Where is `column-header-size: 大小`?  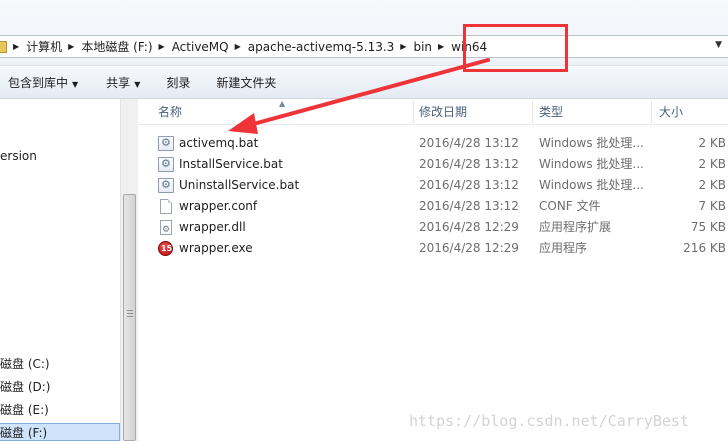 column-header-size: 大小 is located at coordinates (671, 112).